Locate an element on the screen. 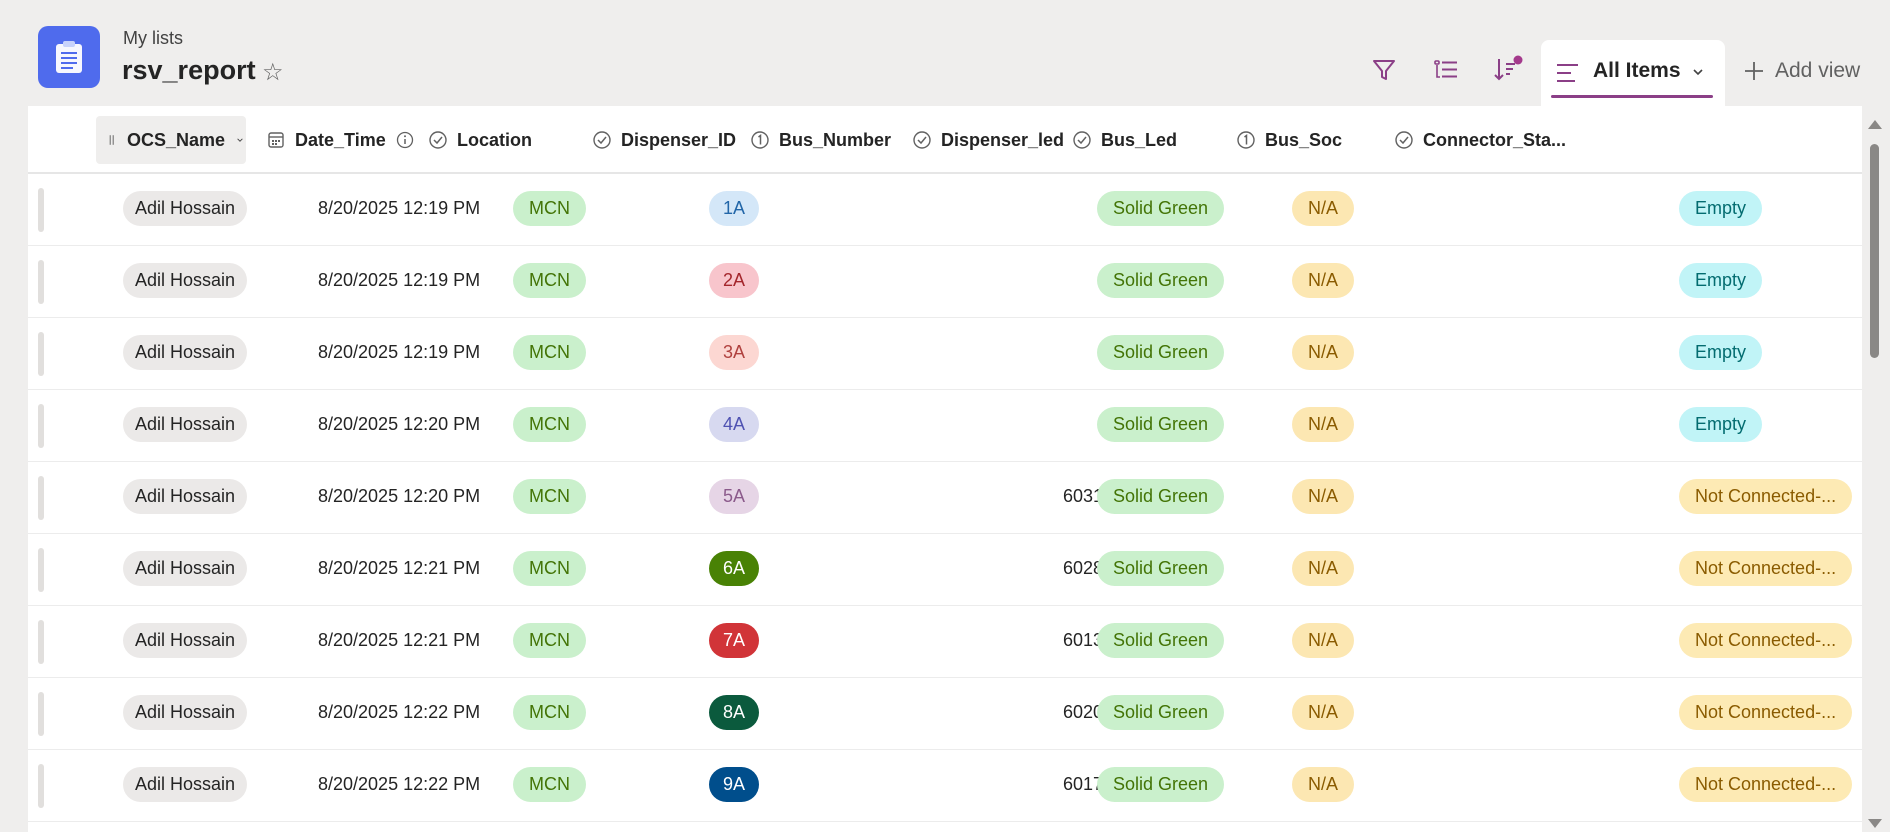  dispenser-id-pill: 9A is located at coordinates (734, 784).